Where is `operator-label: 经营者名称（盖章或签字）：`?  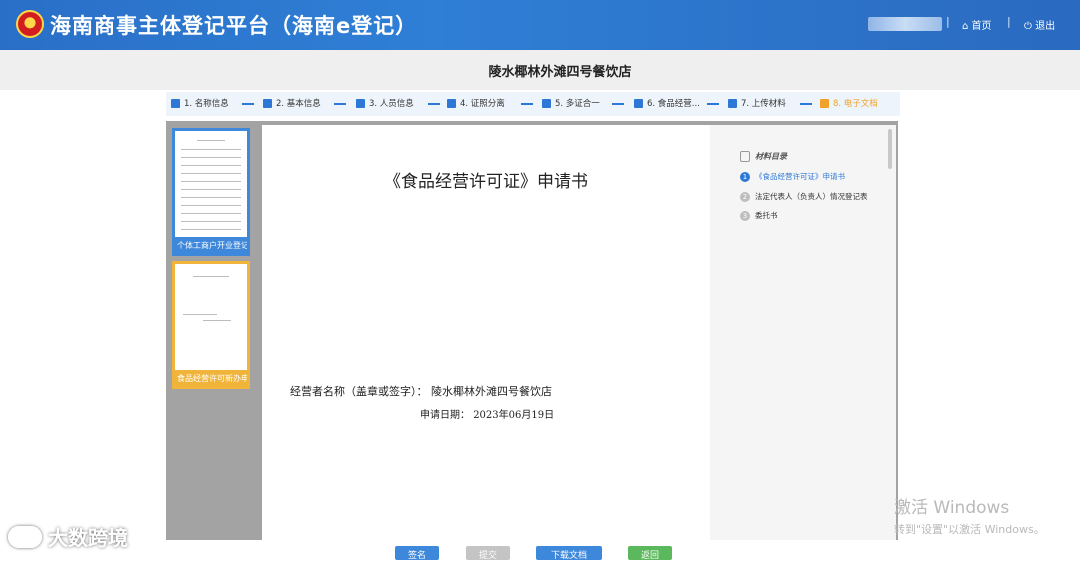 operator-label: 经营者名称（盖章或签字）： is located at coordinates (359, 391).